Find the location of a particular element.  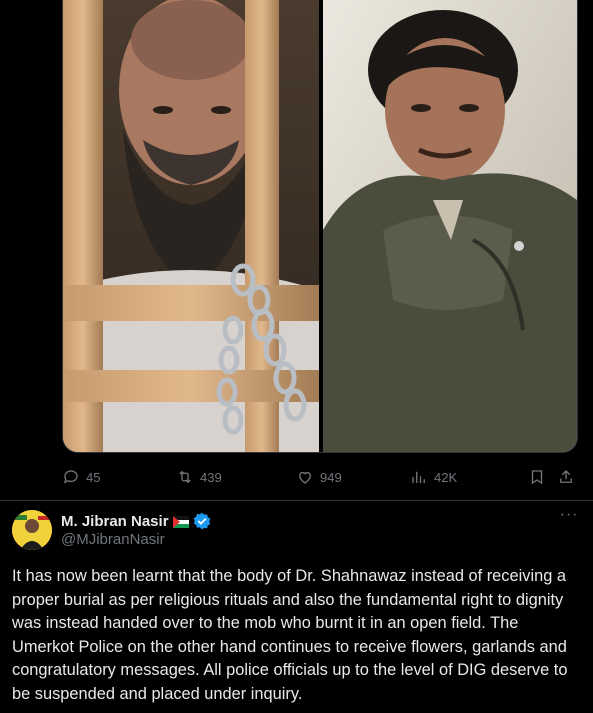

more-icon: ··· is located at coordinates (569, 516).